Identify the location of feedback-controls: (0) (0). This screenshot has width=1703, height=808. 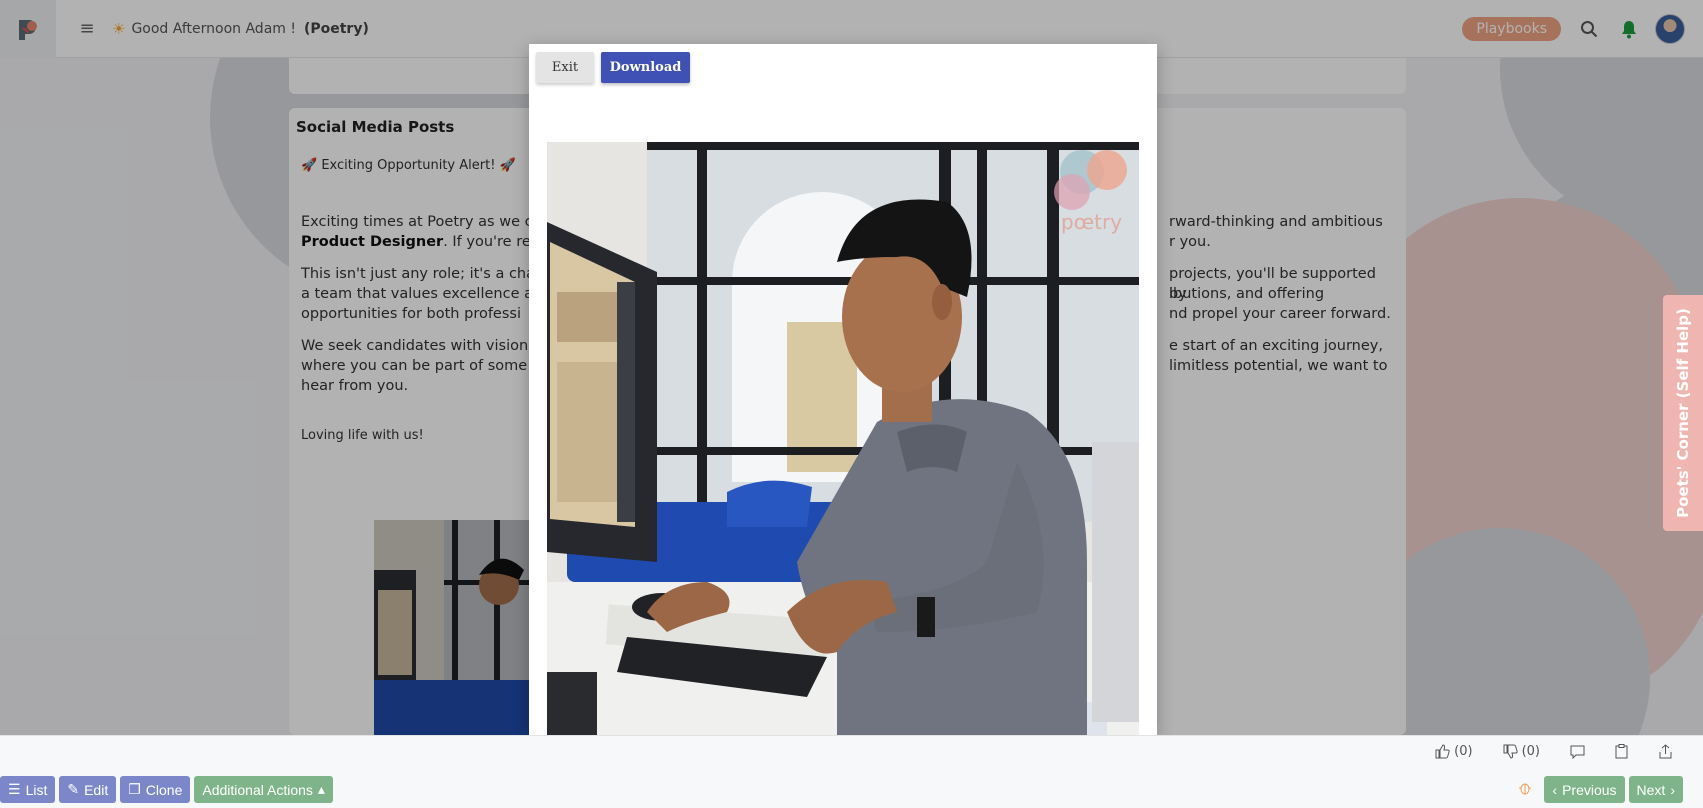
(1546, 751).